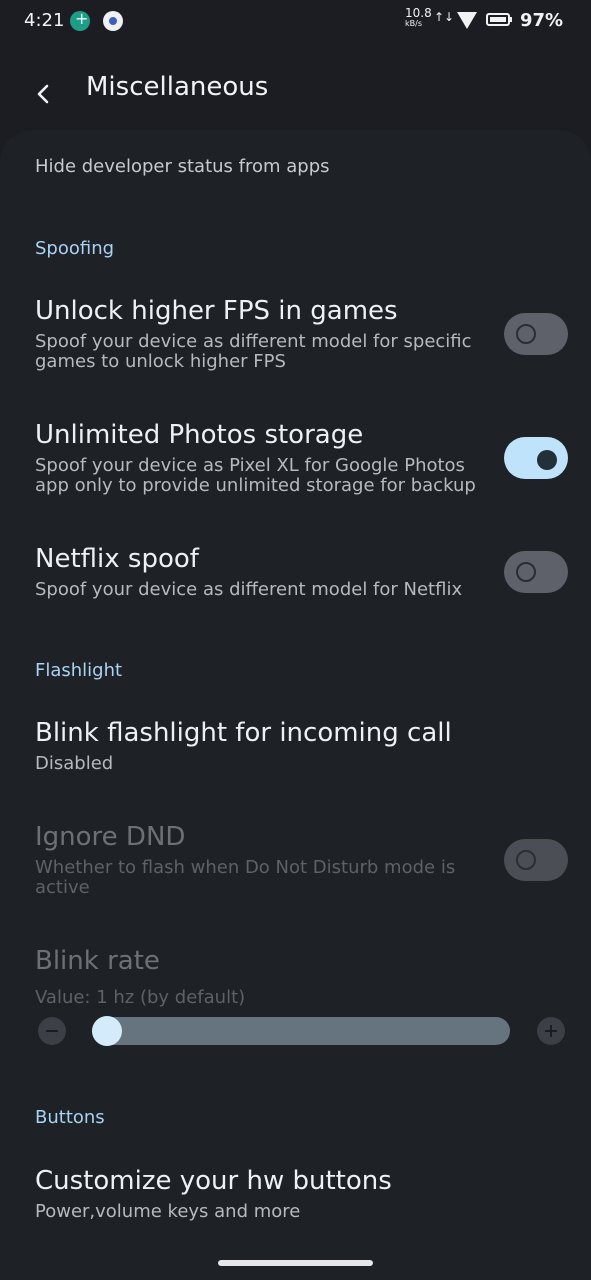 The height and width of the screenshot is (1280, 591). What do you see at coordinates (110, 837) in the screenshot?
I see `pref-title: Ignore DND` at bounding box center [110, 837].